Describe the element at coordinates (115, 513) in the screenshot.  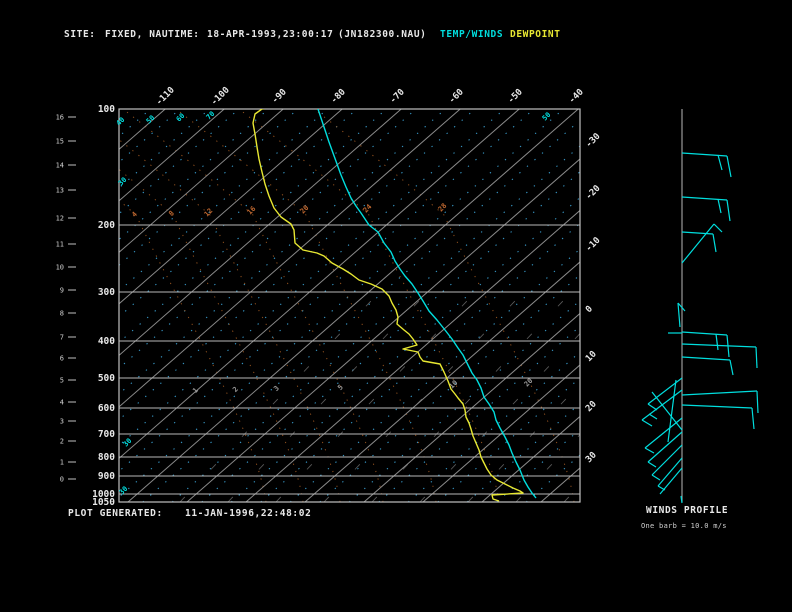
I see `plot-generated-label: PLOT GENERATED:` at that location.